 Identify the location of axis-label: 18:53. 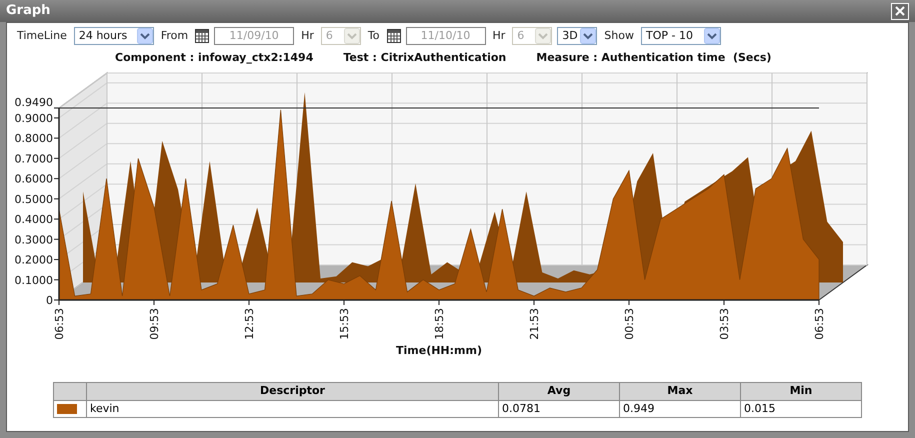
(439, 324).